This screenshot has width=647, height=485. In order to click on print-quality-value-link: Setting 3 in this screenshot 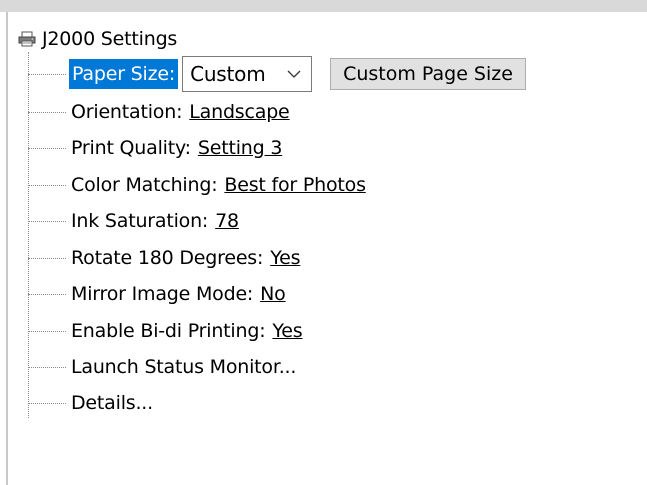, I will do `click(240, 148)`.